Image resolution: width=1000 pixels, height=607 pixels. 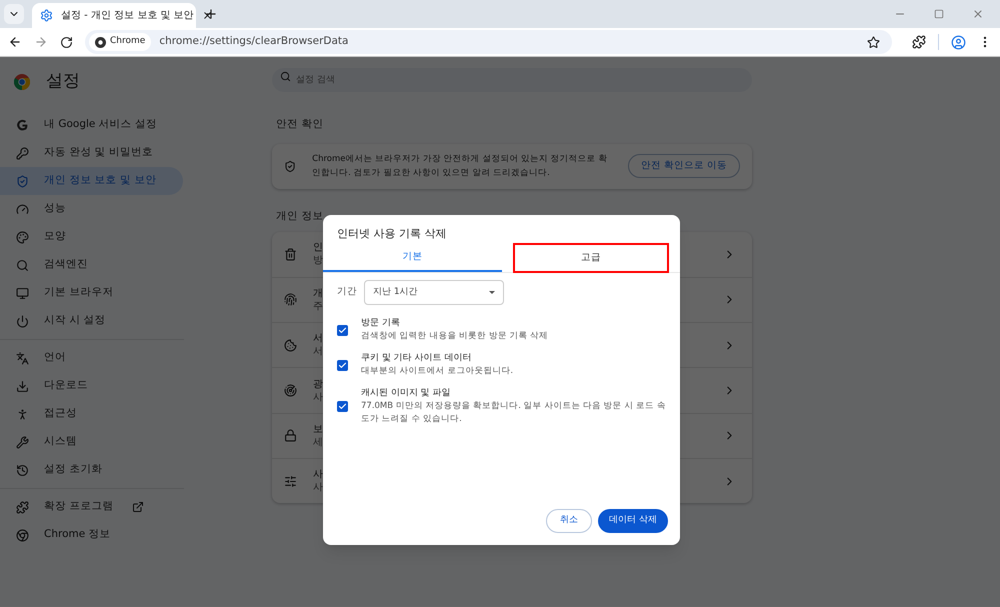 What do you see at coordinates (318, 429) in the screenshot?
I see `row-title: 보` at bounding box center [318, 429].